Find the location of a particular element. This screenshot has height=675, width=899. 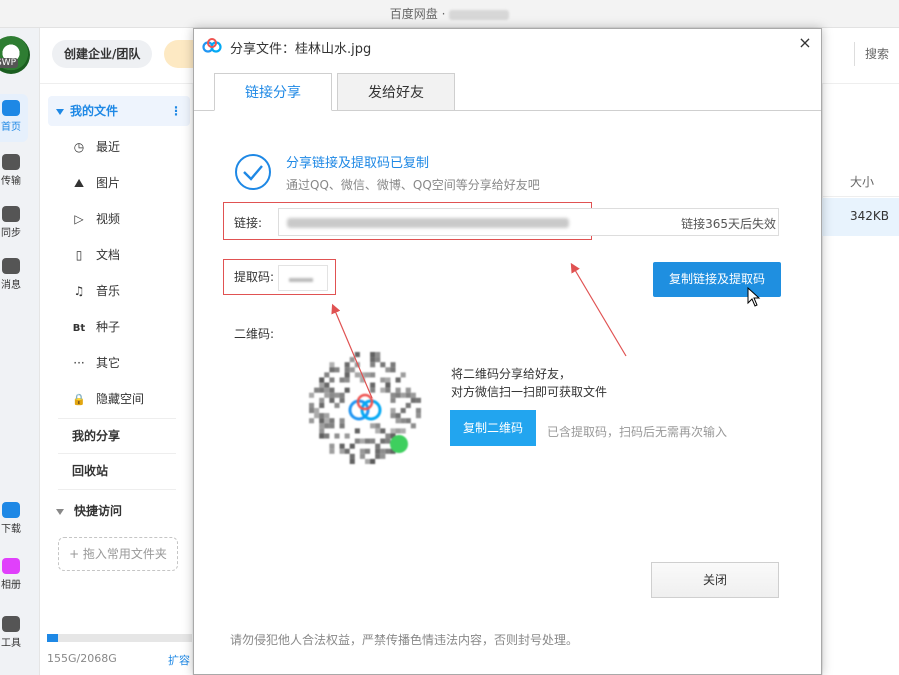

headphones-icon: ♫ is located at coordinates (79, 291).